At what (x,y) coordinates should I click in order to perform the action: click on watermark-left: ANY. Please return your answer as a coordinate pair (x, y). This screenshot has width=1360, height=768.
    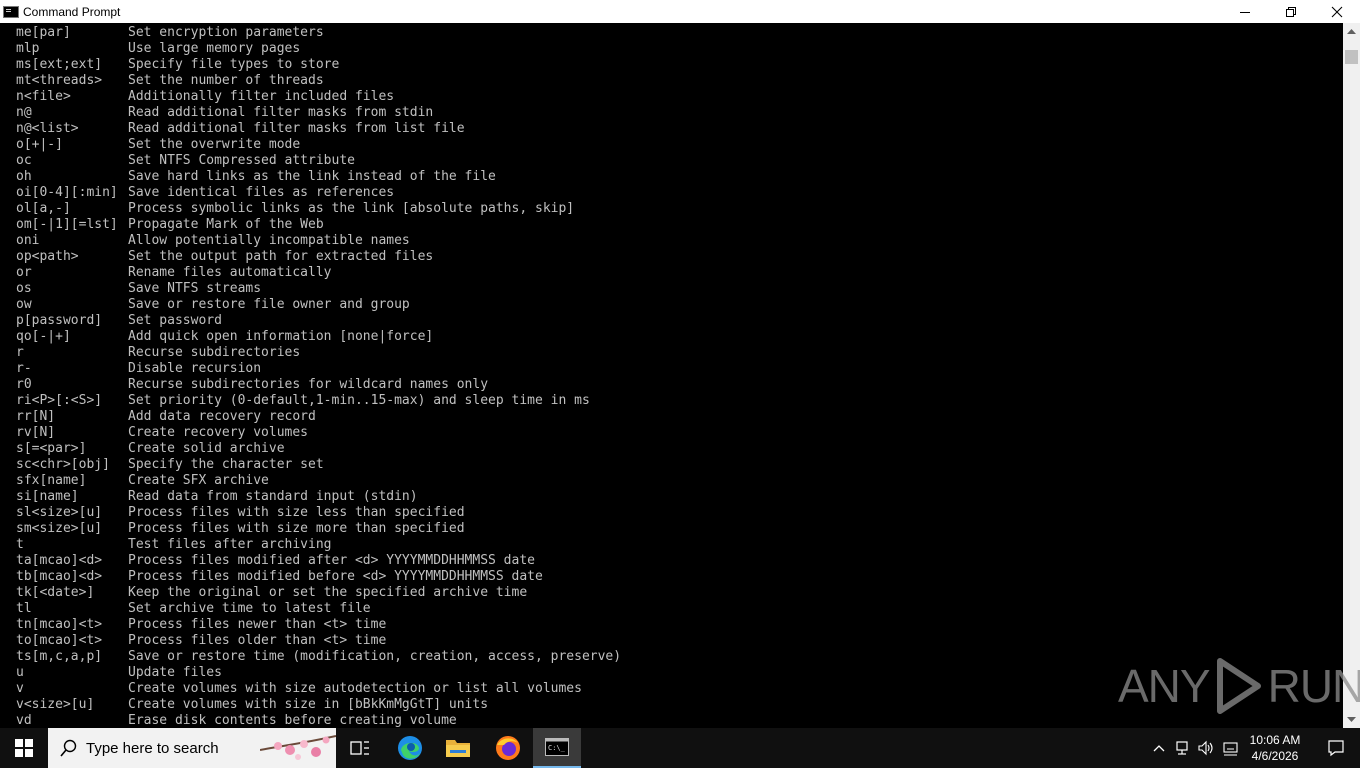
    Looking at the image, I should click on (1164, 686).